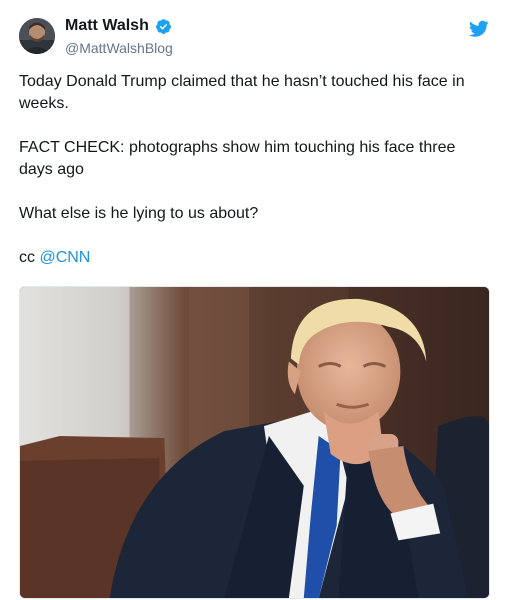 This screenshot has width=509, height=600. What do you see at coordinates (163, 26) in the screenshot?
I see `verified-badge-icon` at bounding box center [163, 26].